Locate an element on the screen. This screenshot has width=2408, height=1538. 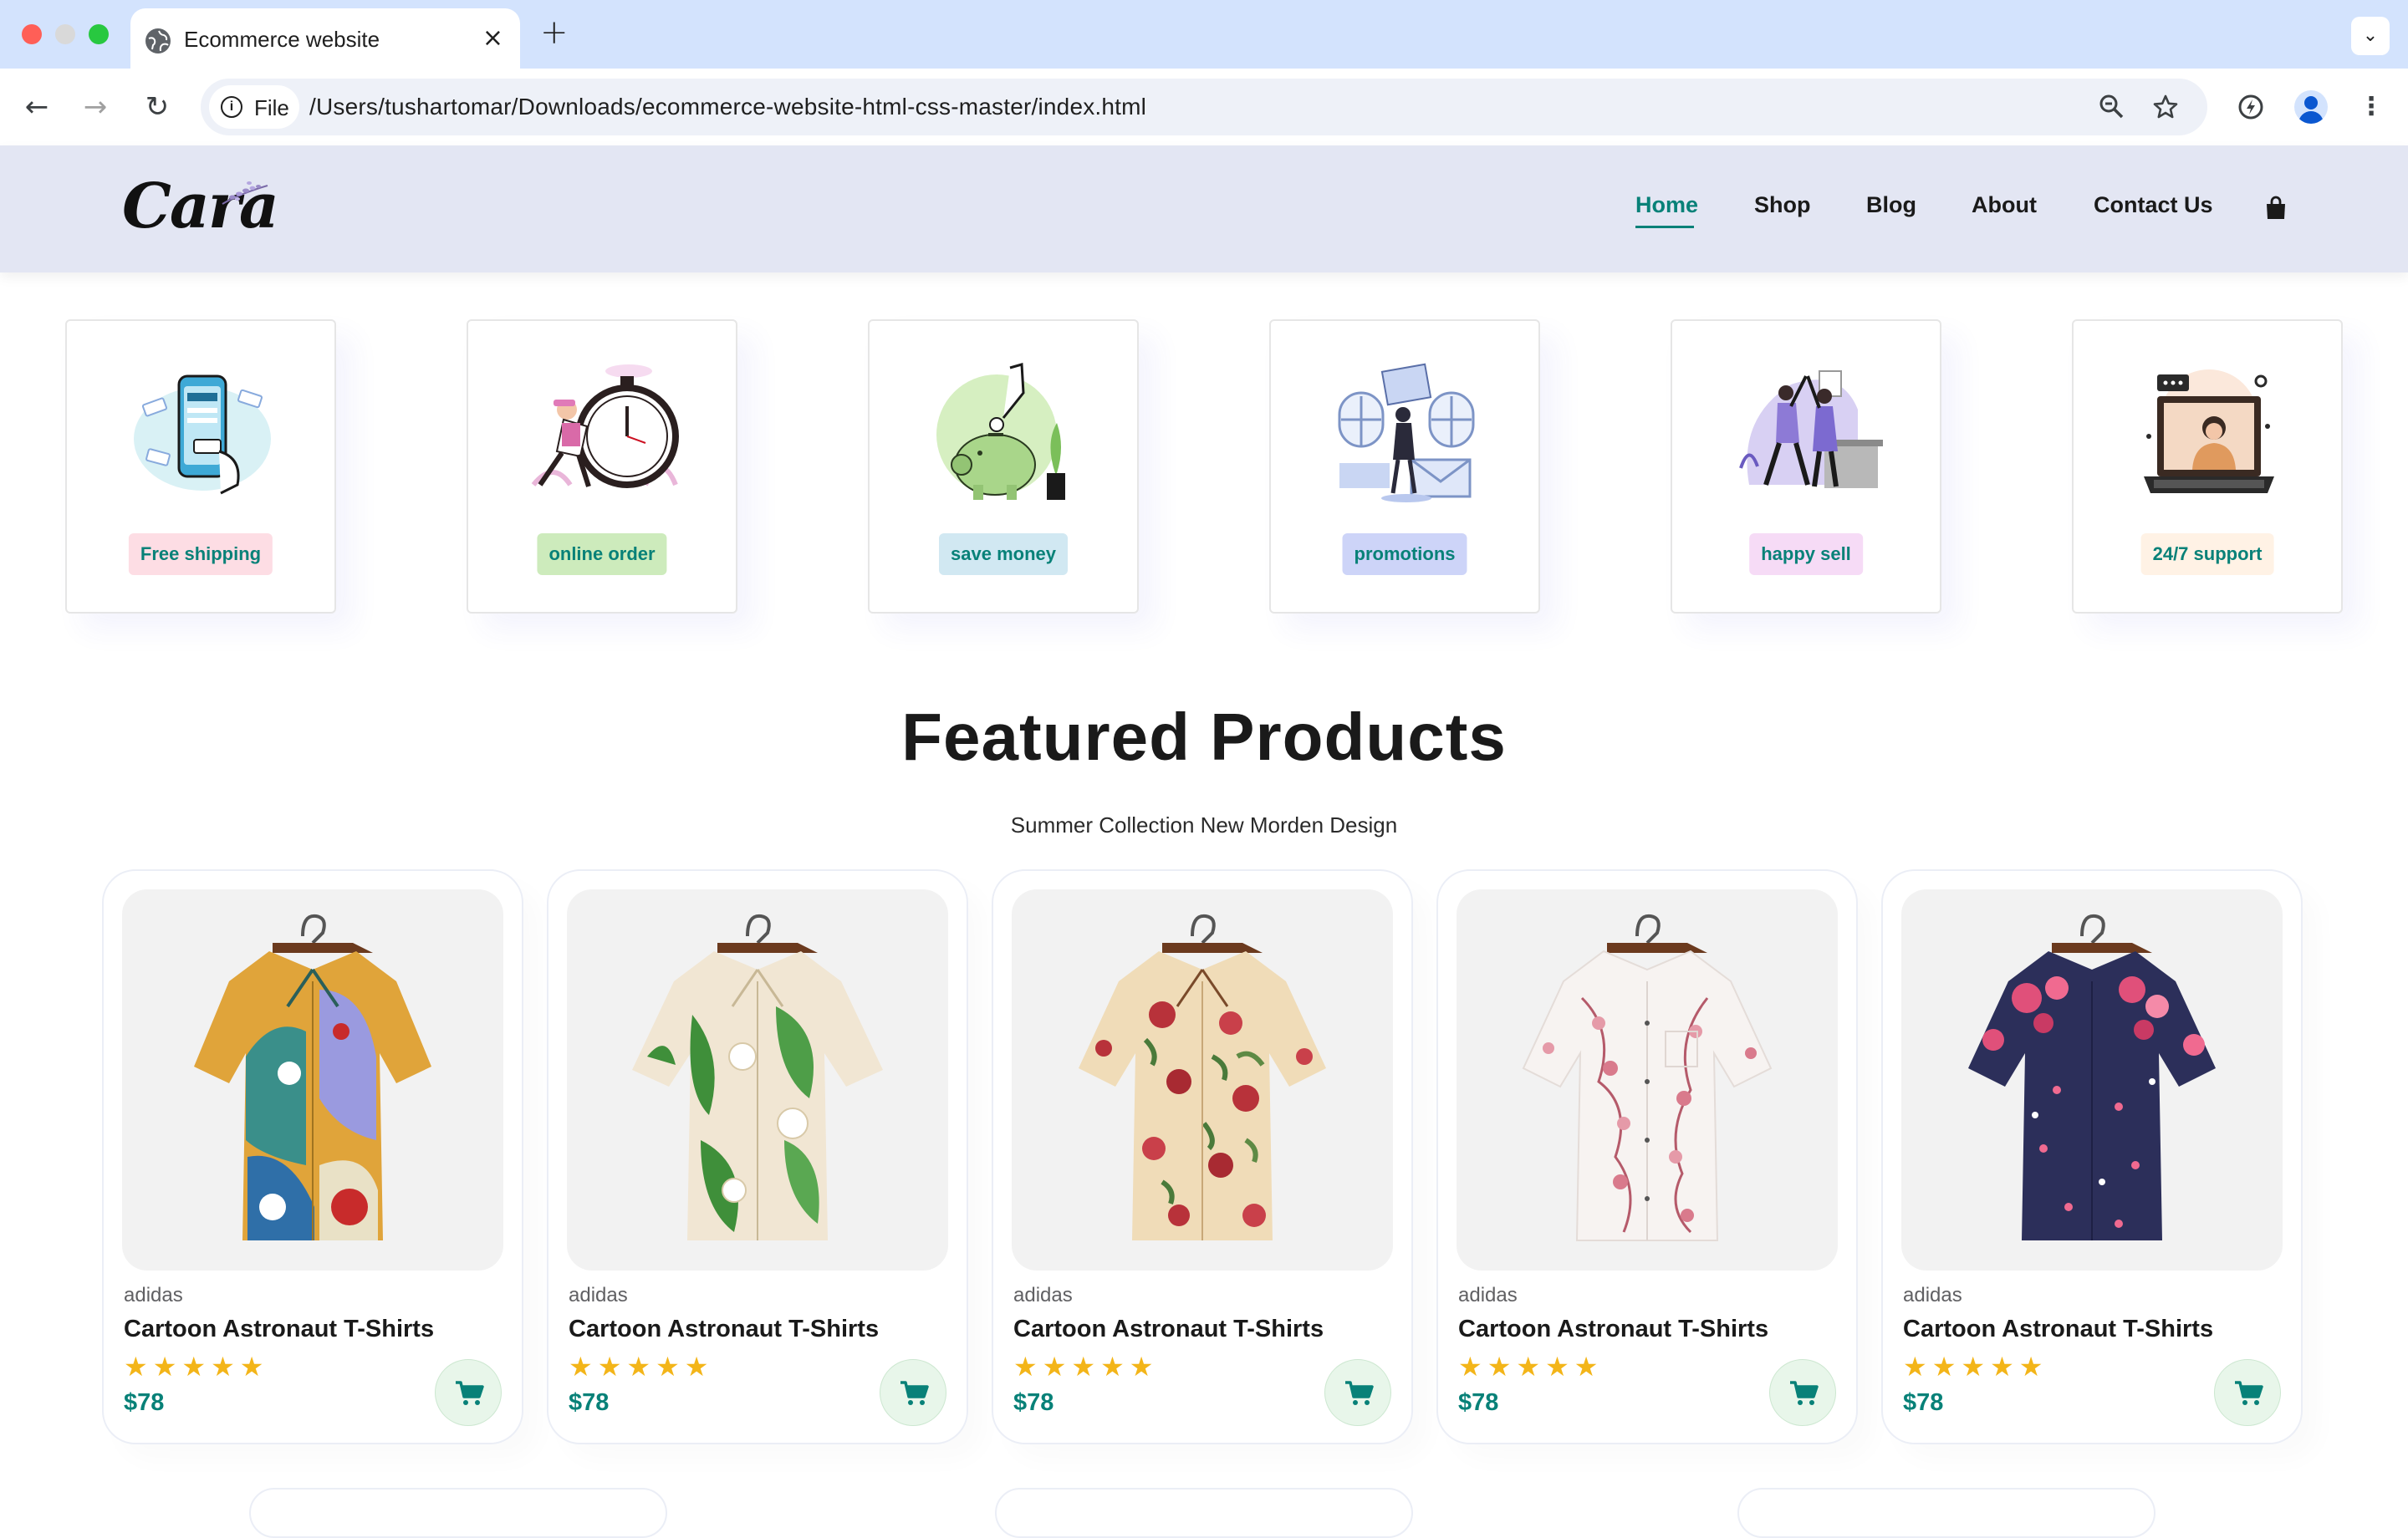
nav-blog: Blog is located at coordinates (1891, 205).